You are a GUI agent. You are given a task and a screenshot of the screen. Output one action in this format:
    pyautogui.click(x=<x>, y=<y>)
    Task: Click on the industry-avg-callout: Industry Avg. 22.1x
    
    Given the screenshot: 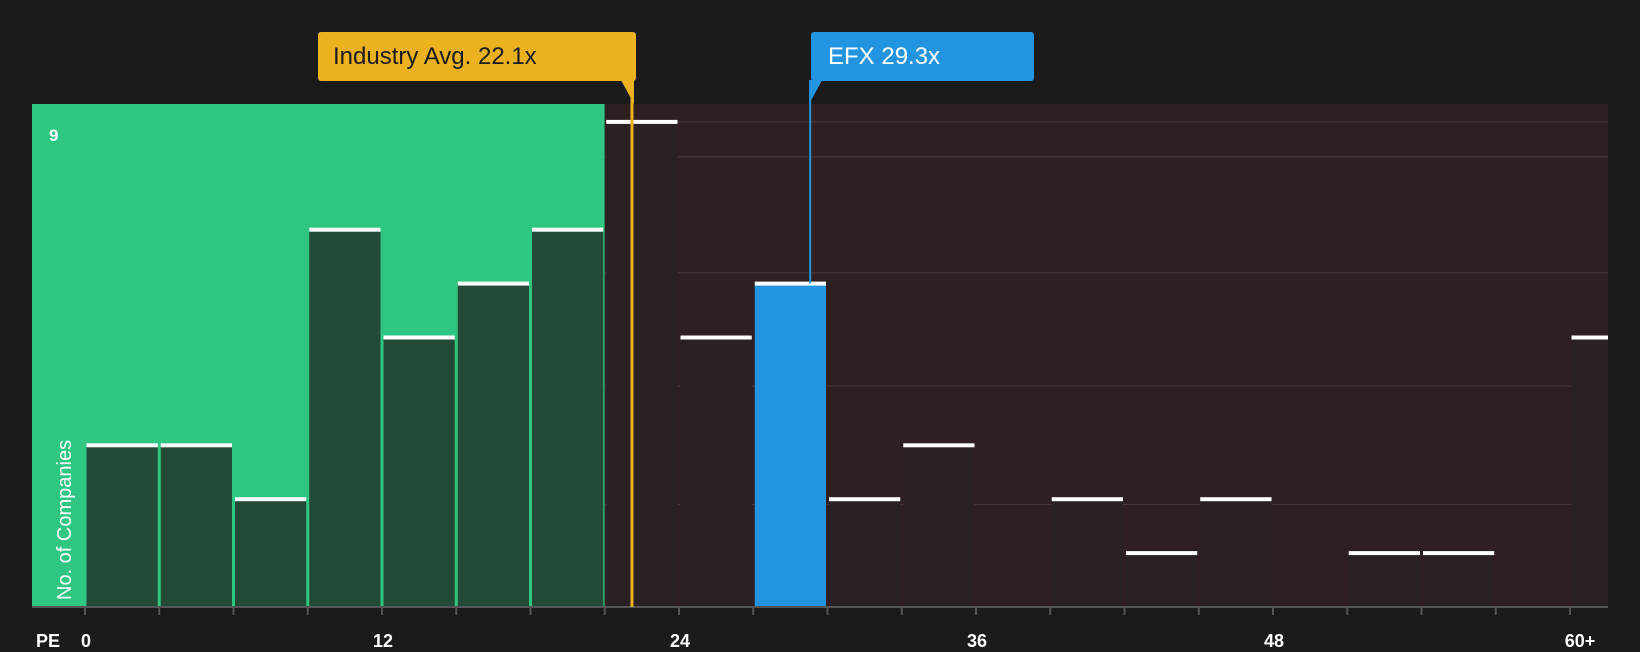 What is the action you would take?
    pyautogui.click(x=477, y=56)
    